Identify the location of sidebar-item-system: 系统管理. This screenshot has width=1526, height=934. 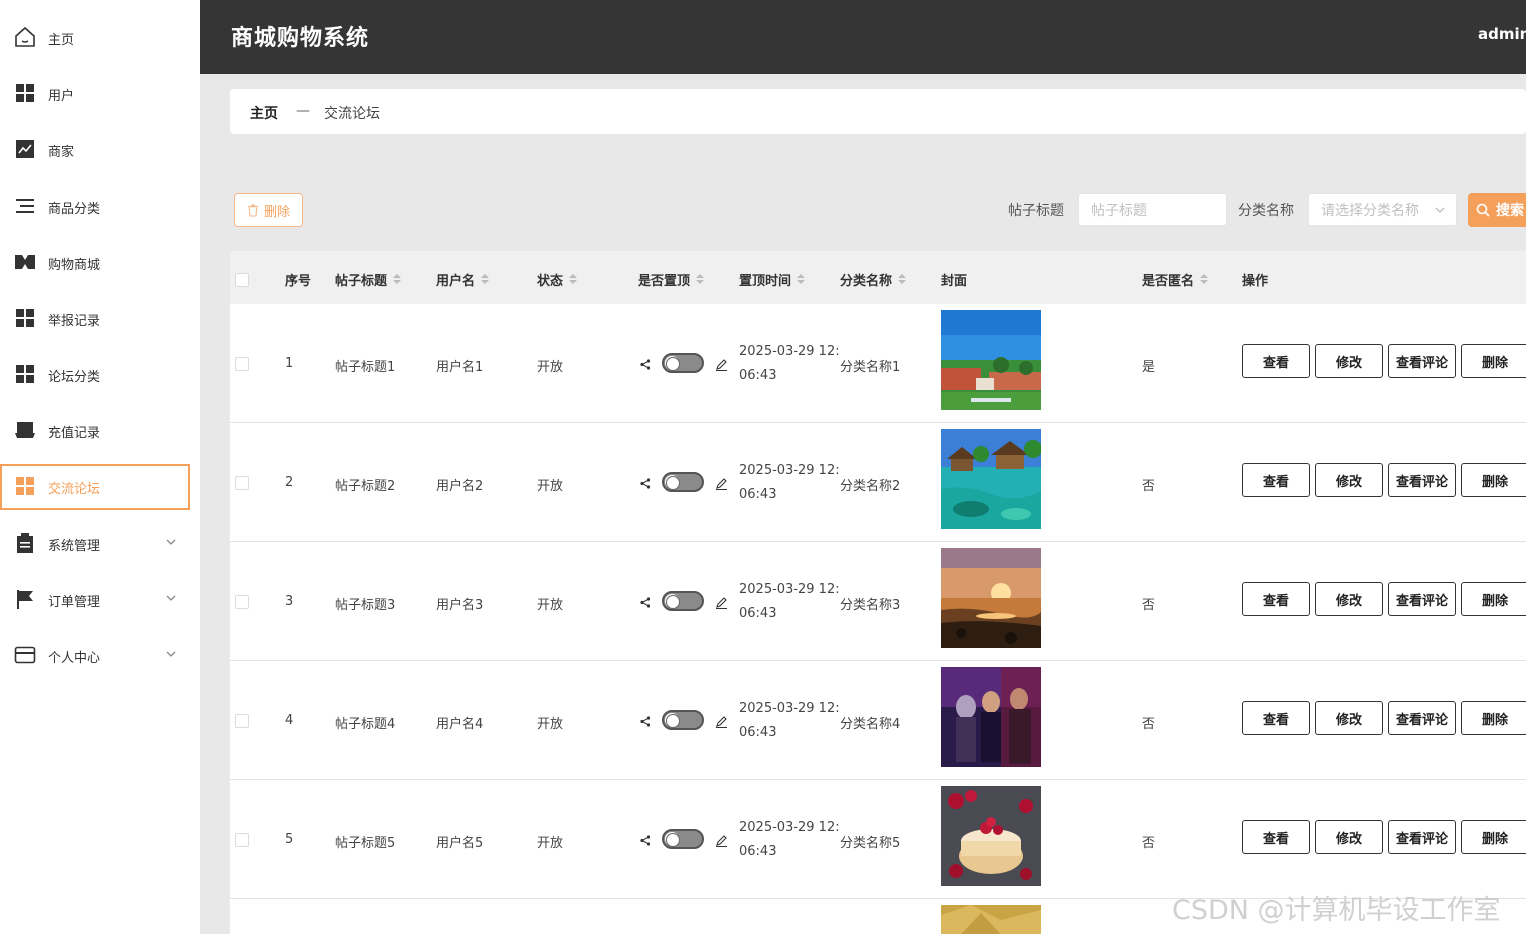
(95, 544).